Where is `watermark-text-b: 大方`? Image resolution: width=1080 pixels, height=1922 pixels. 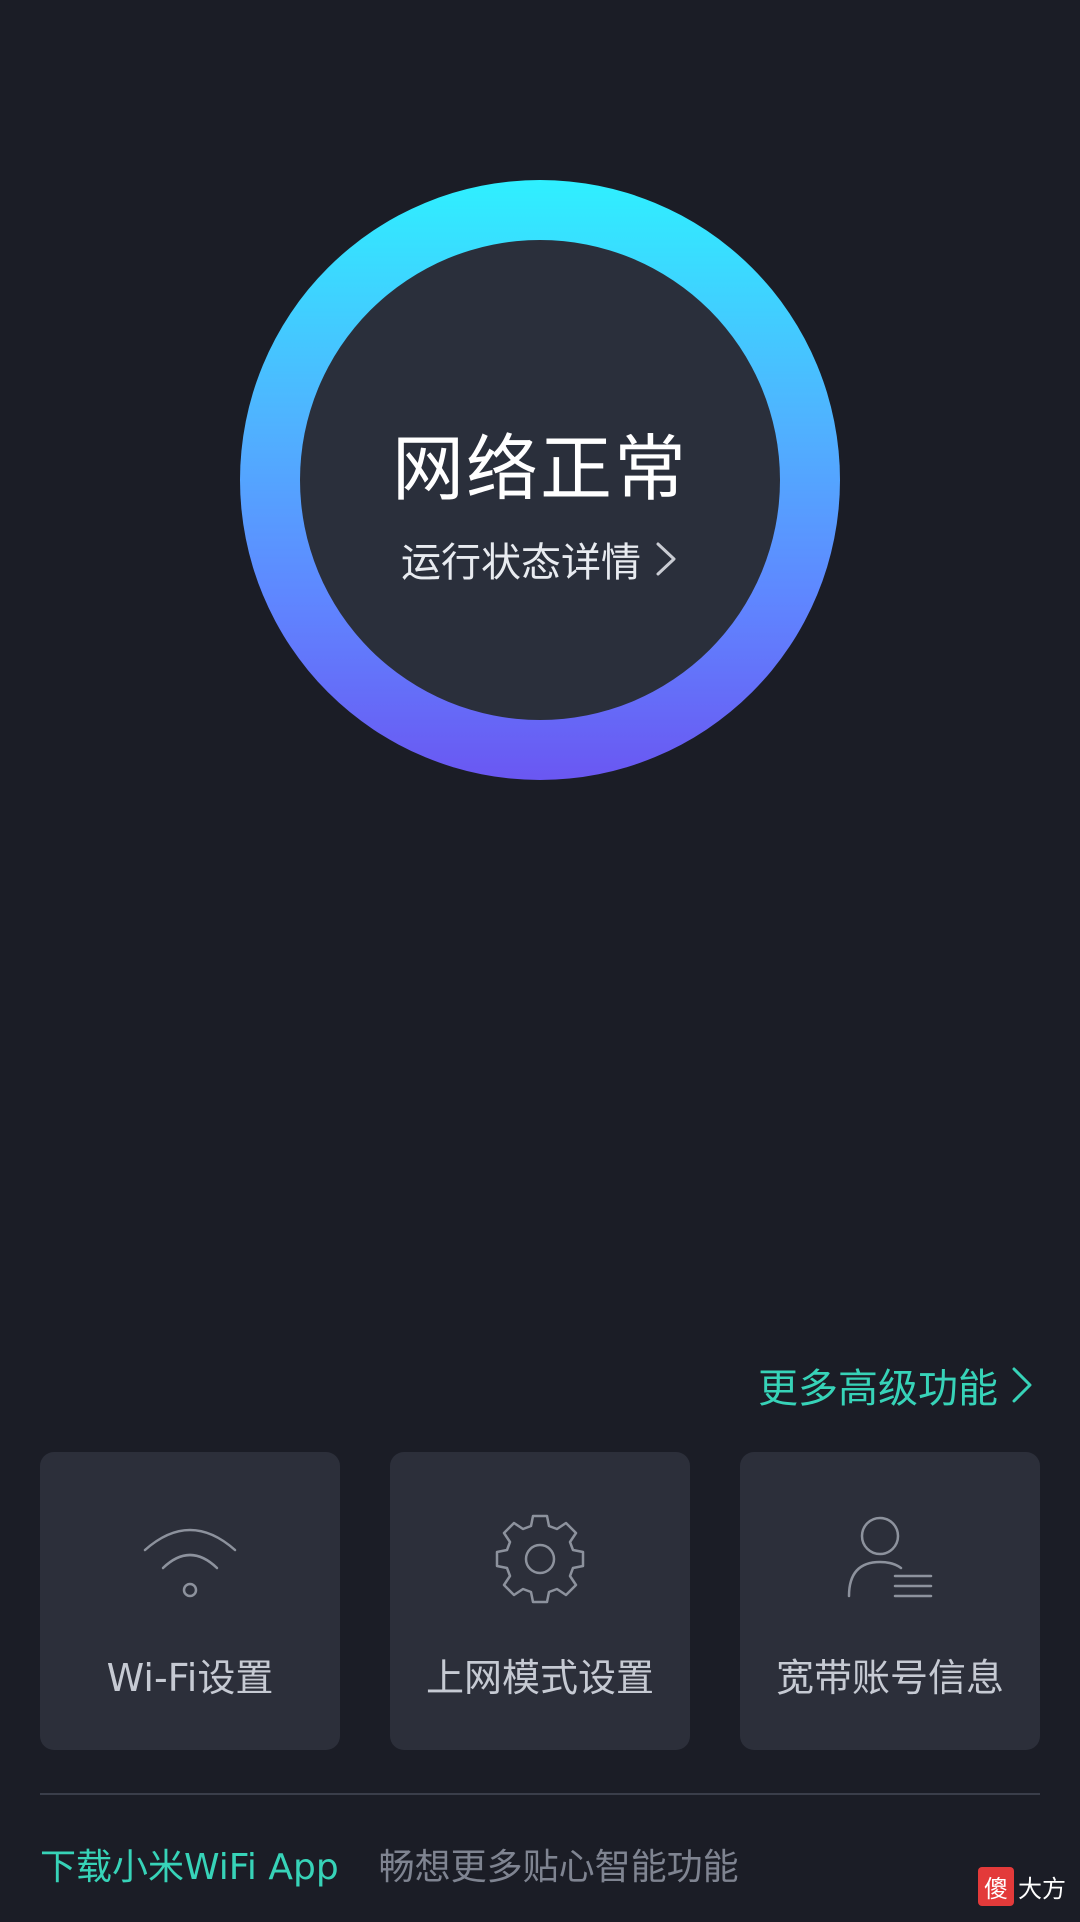 watermark-text-b: 大方 is located at coordinates (1042, 1889).